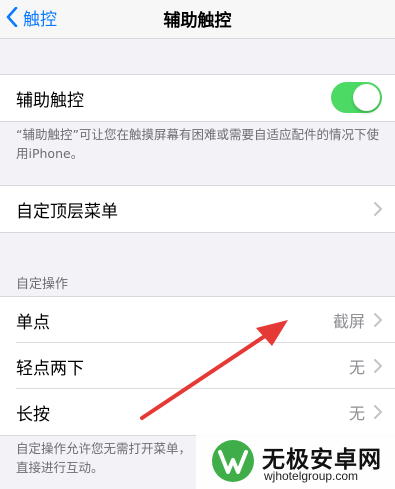 This screenshot has height=489, width=395. I want to click on assistive-touch-toggle, so click(356, 97).